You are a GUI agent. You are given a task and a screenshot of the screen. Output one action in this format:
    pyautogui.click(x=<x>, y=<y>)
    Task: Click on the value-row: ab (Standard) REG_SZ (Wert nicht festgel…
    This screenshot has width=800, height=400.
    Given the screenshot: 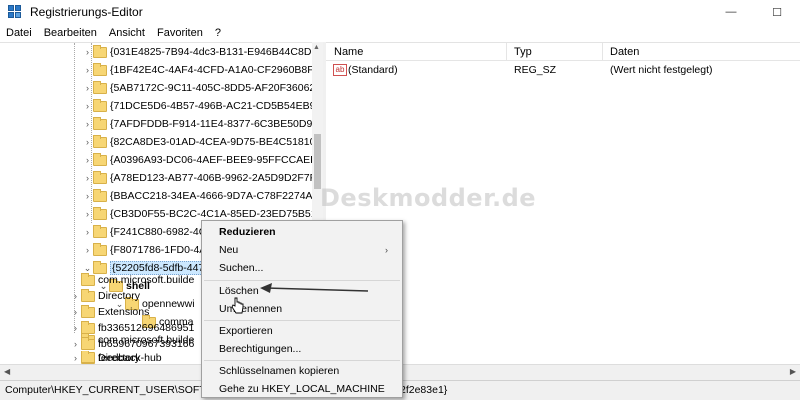 What is the action you would take?
    pyautogui.click(x=563, y=71)
    